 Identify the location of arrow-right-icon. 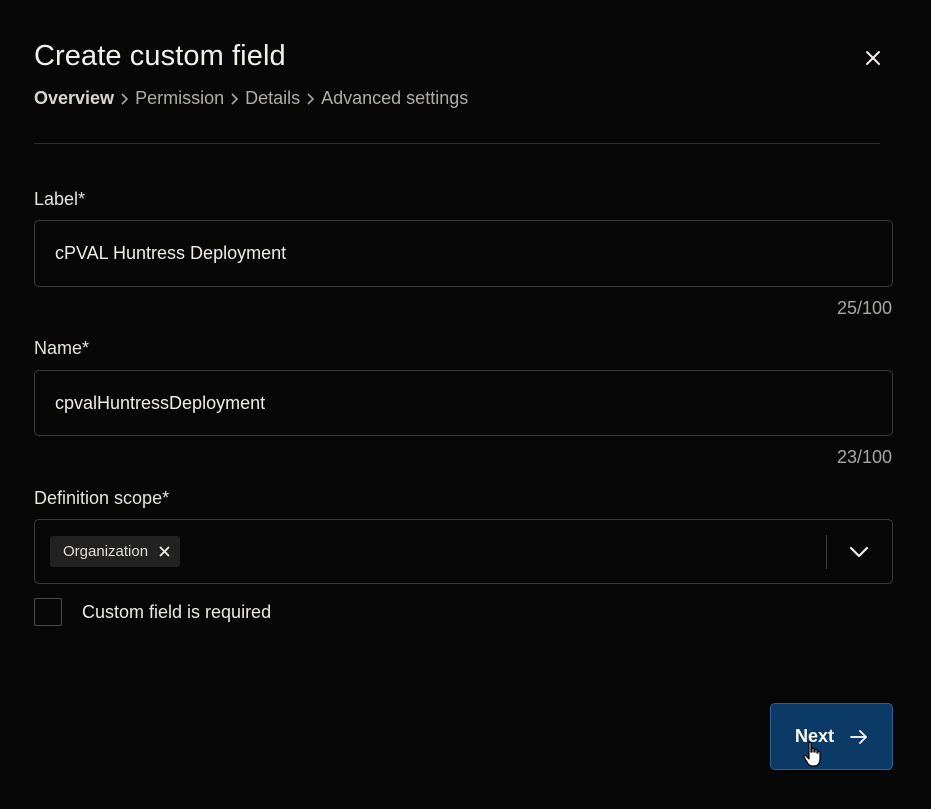
(859, 736).